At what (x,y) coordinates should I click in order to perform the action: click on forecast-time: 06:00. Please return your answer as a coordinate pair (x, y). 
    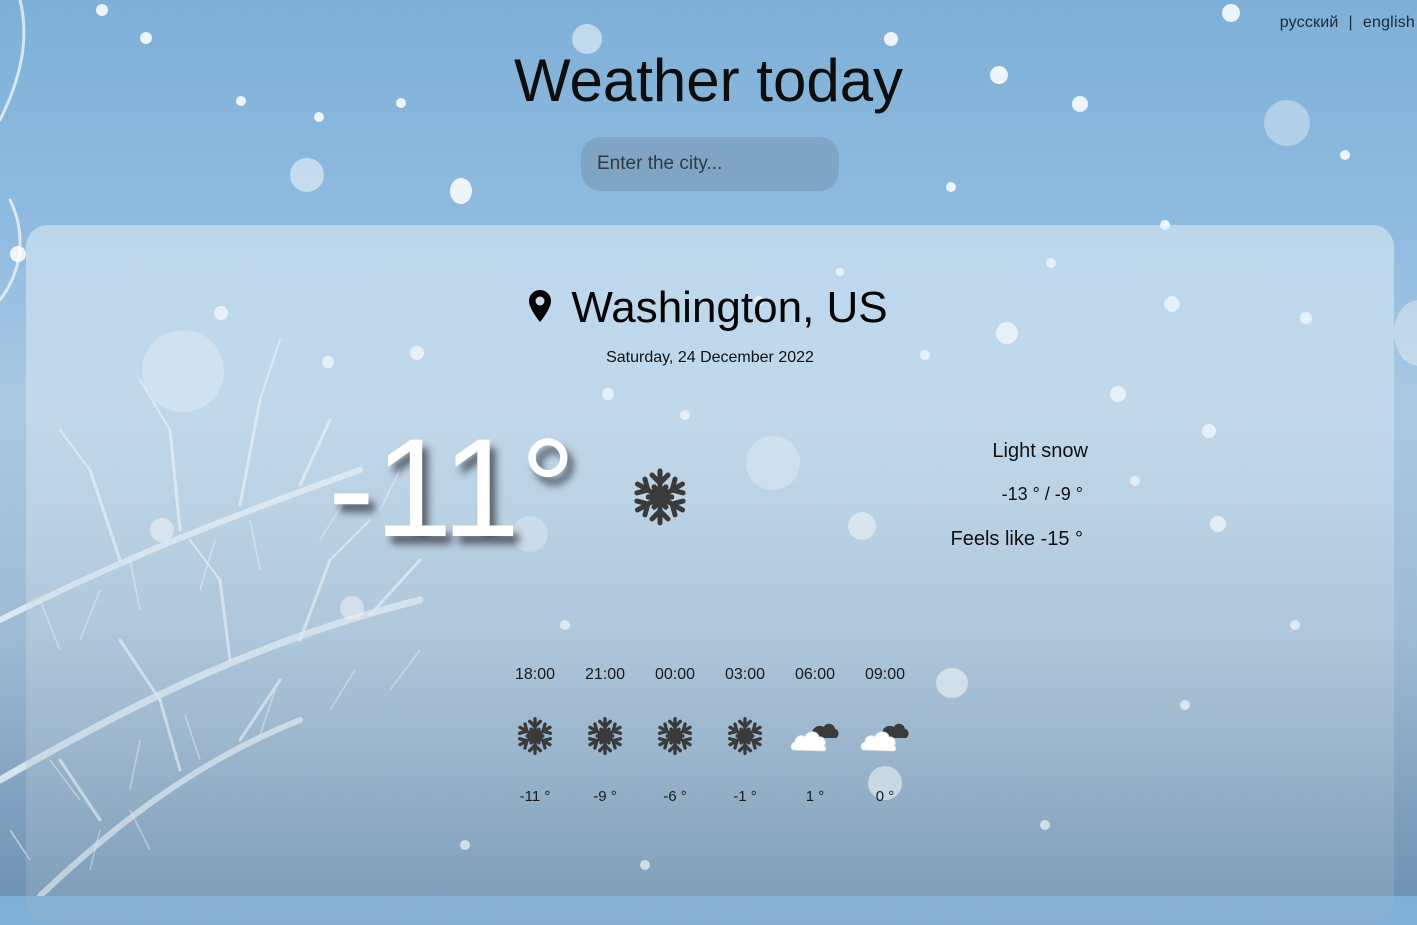
    Looking at the image, I should click on (815, 674).